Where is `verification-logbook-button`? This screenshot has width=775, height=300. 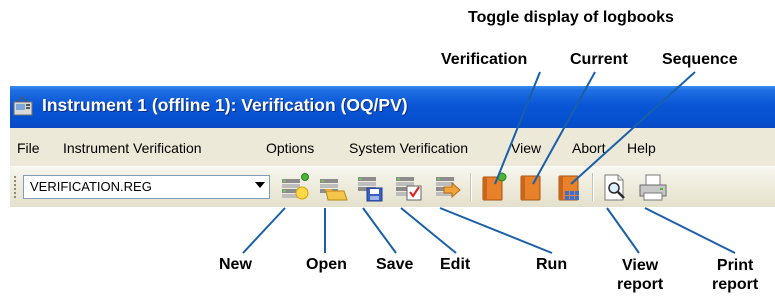 verification-logbook-button is located at coordinates (493, 187).